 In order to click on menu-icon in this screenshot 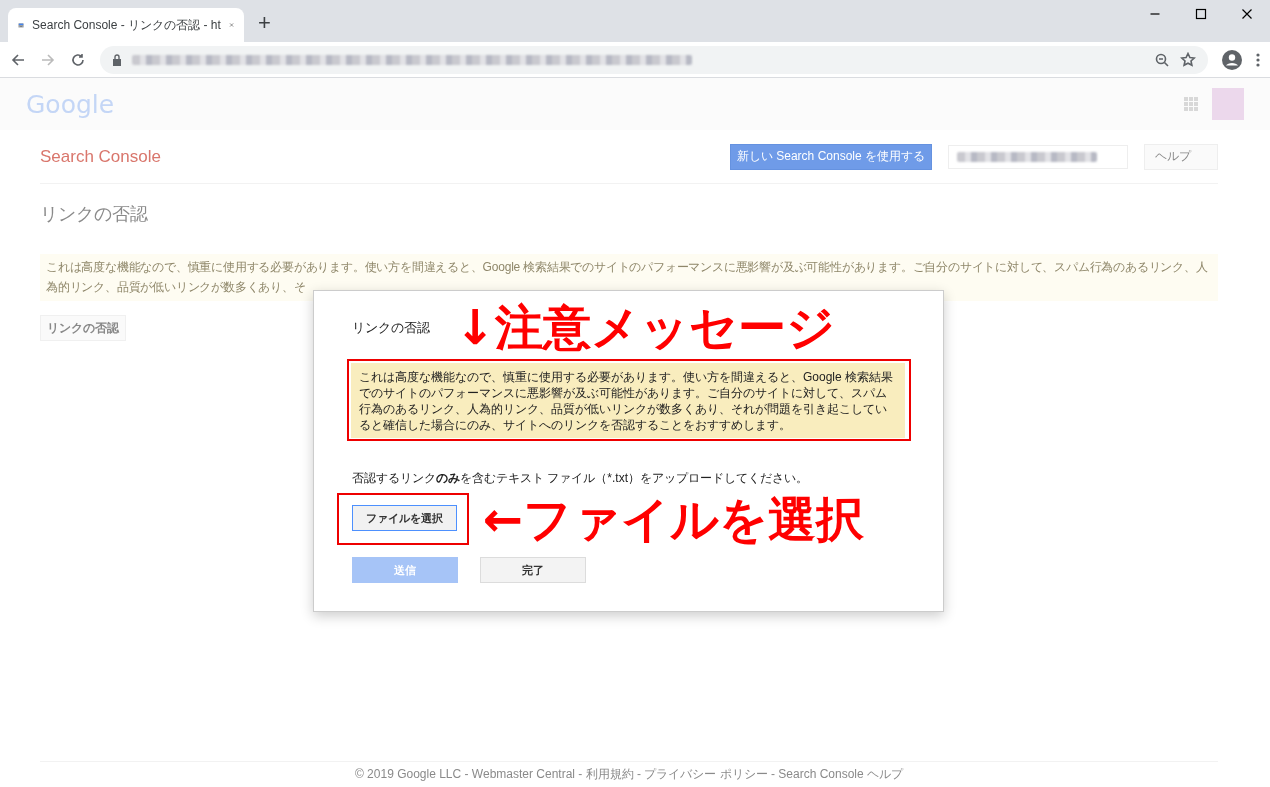, I will do `click(1258, 59)`.